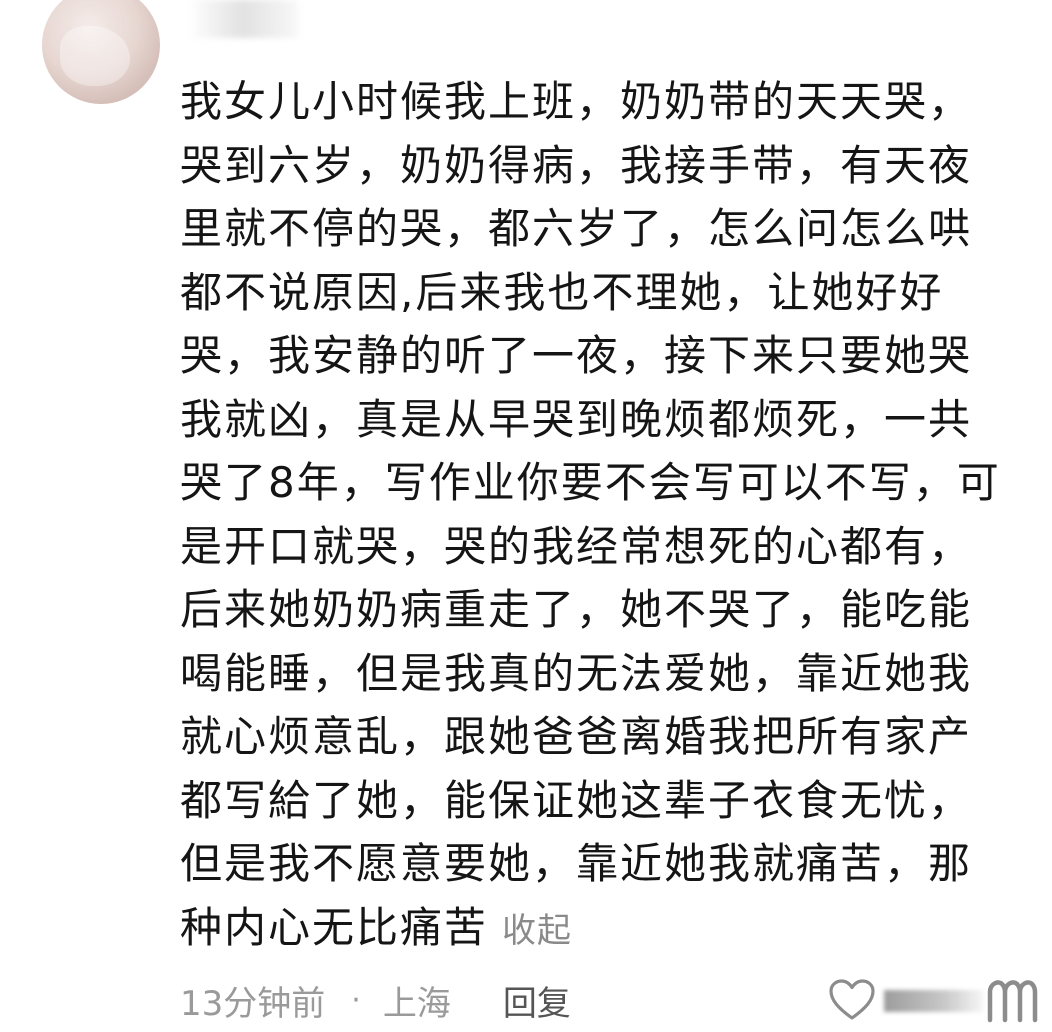  I want to click on timestamp: 13分钟前, so click(253, 1003).